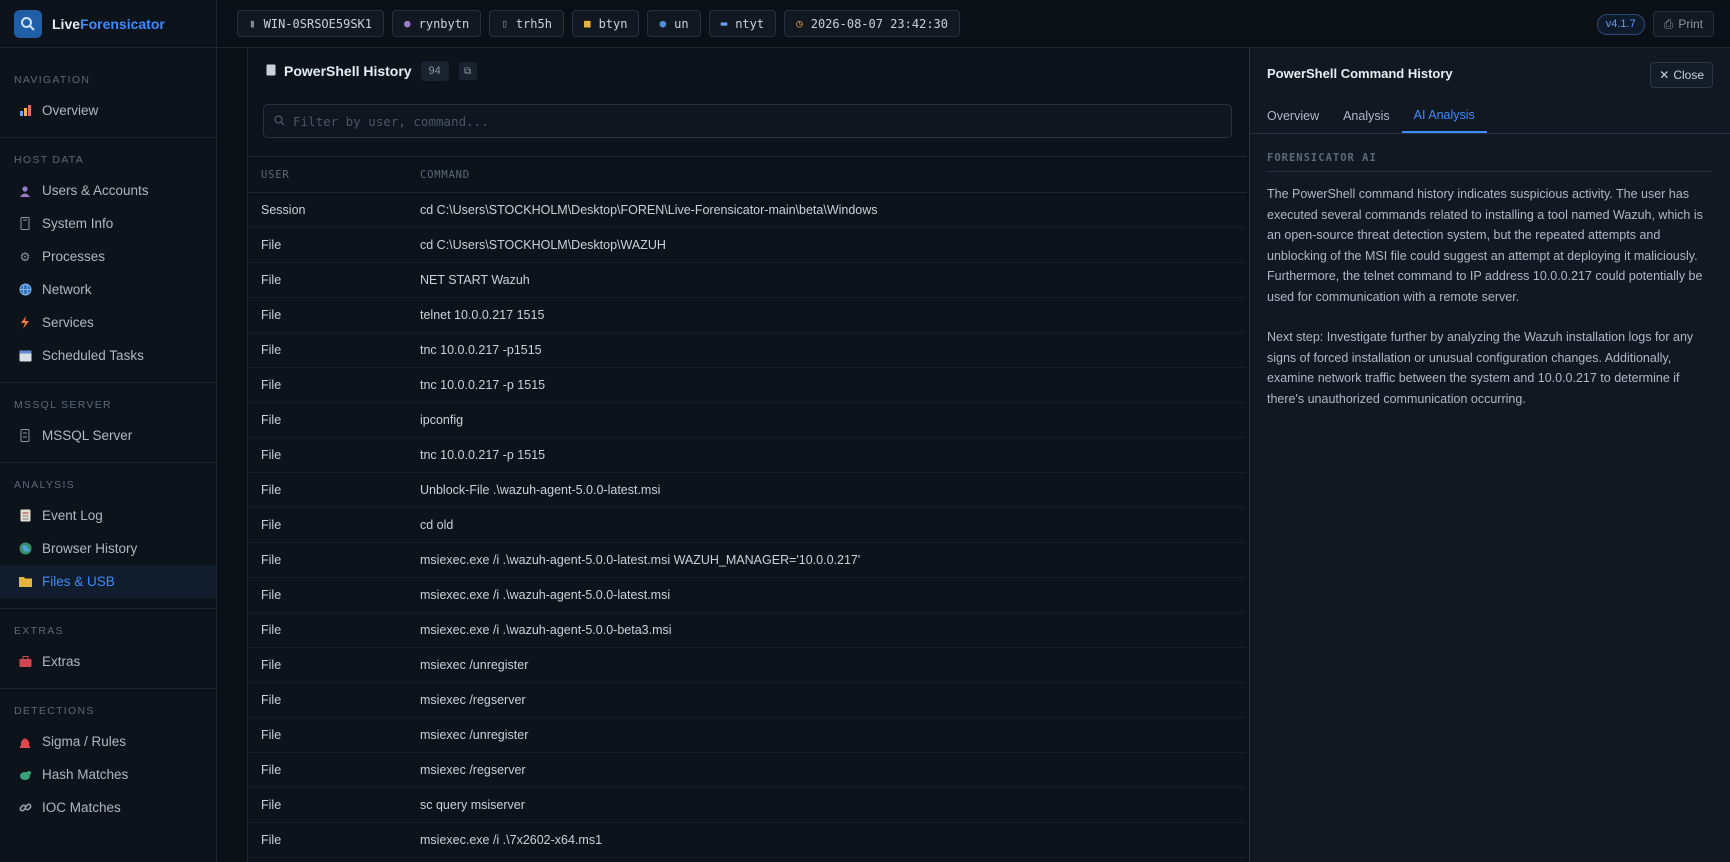  I want to click on calendar-icon, so click(25, 356).